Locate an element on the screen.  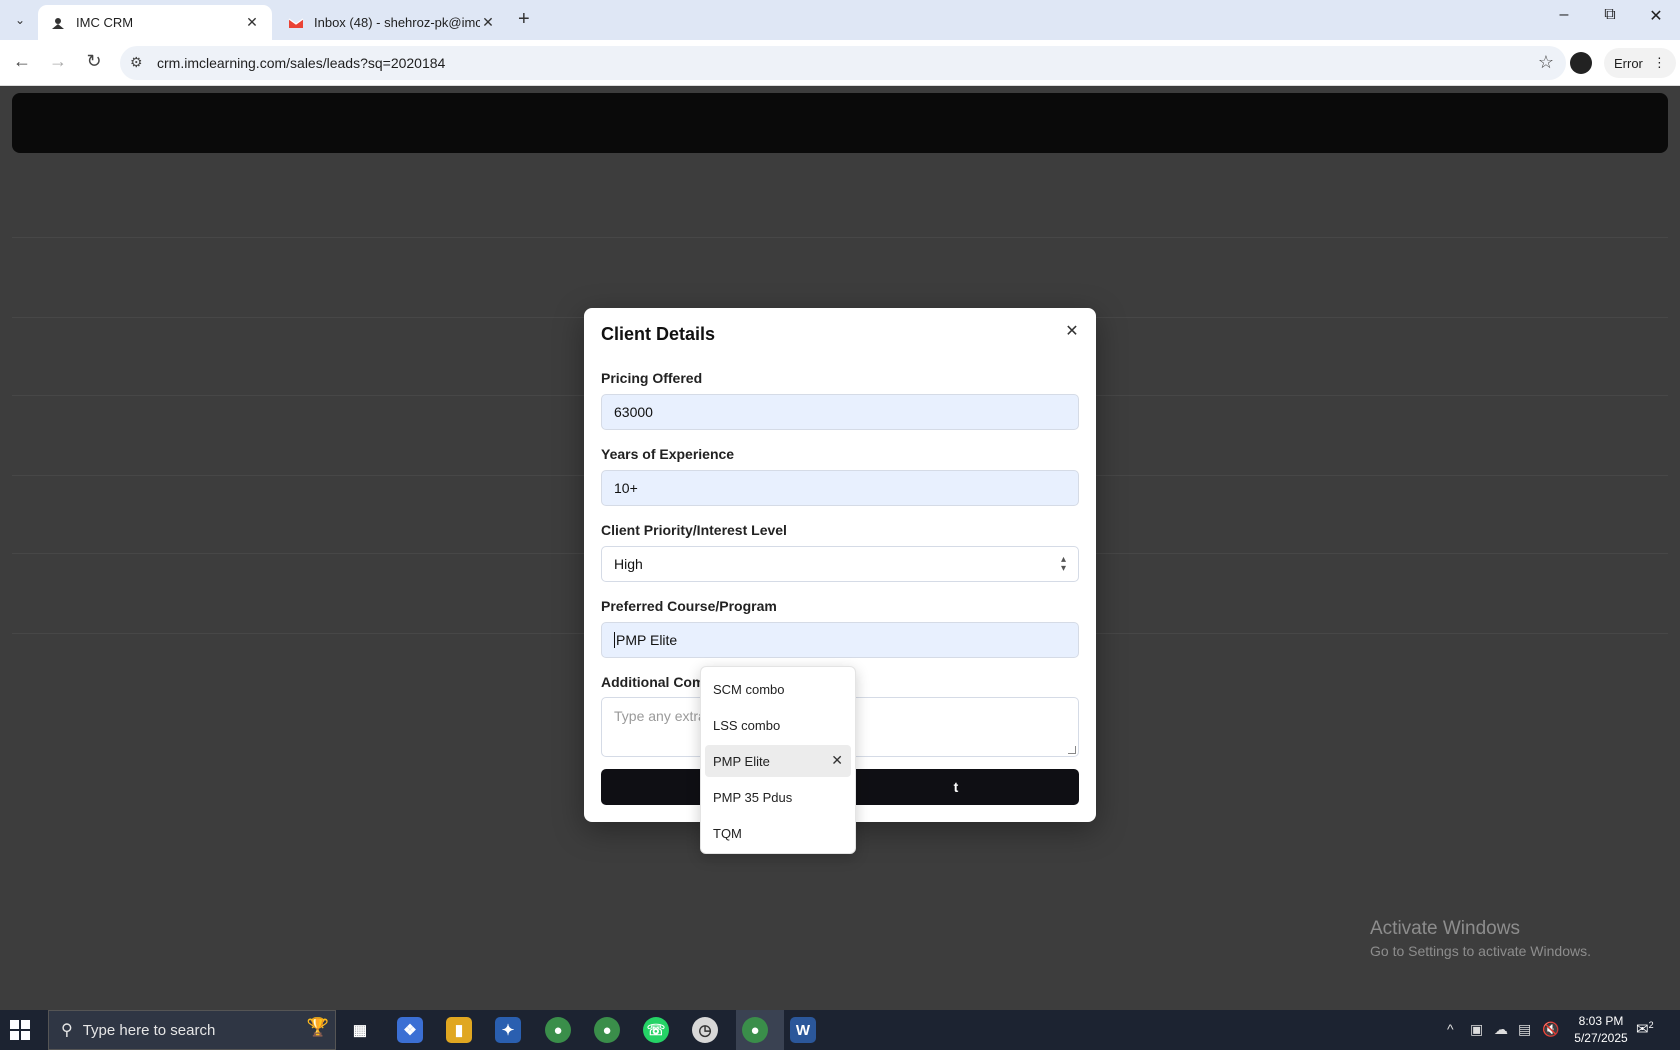
file-explorer-icon: ▮ is located at coordinates (459, 1030).